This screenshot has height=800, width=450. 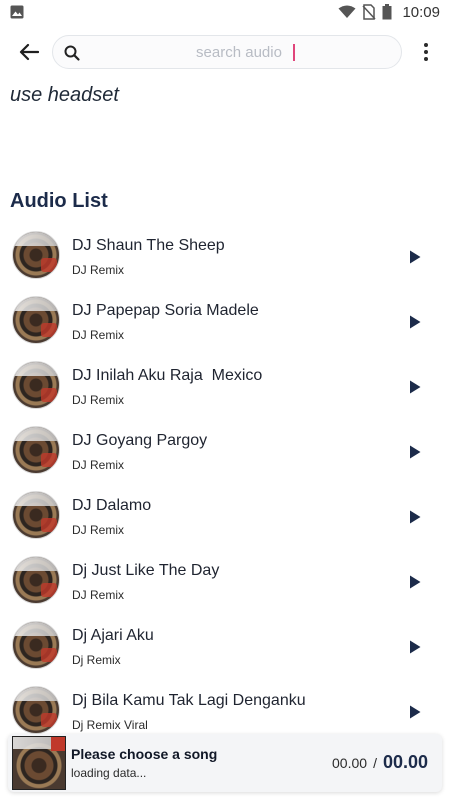 What do you see at coordinates (72, 53) in the screenshot?
I see `search-icon` at bounding box center [72, 53].